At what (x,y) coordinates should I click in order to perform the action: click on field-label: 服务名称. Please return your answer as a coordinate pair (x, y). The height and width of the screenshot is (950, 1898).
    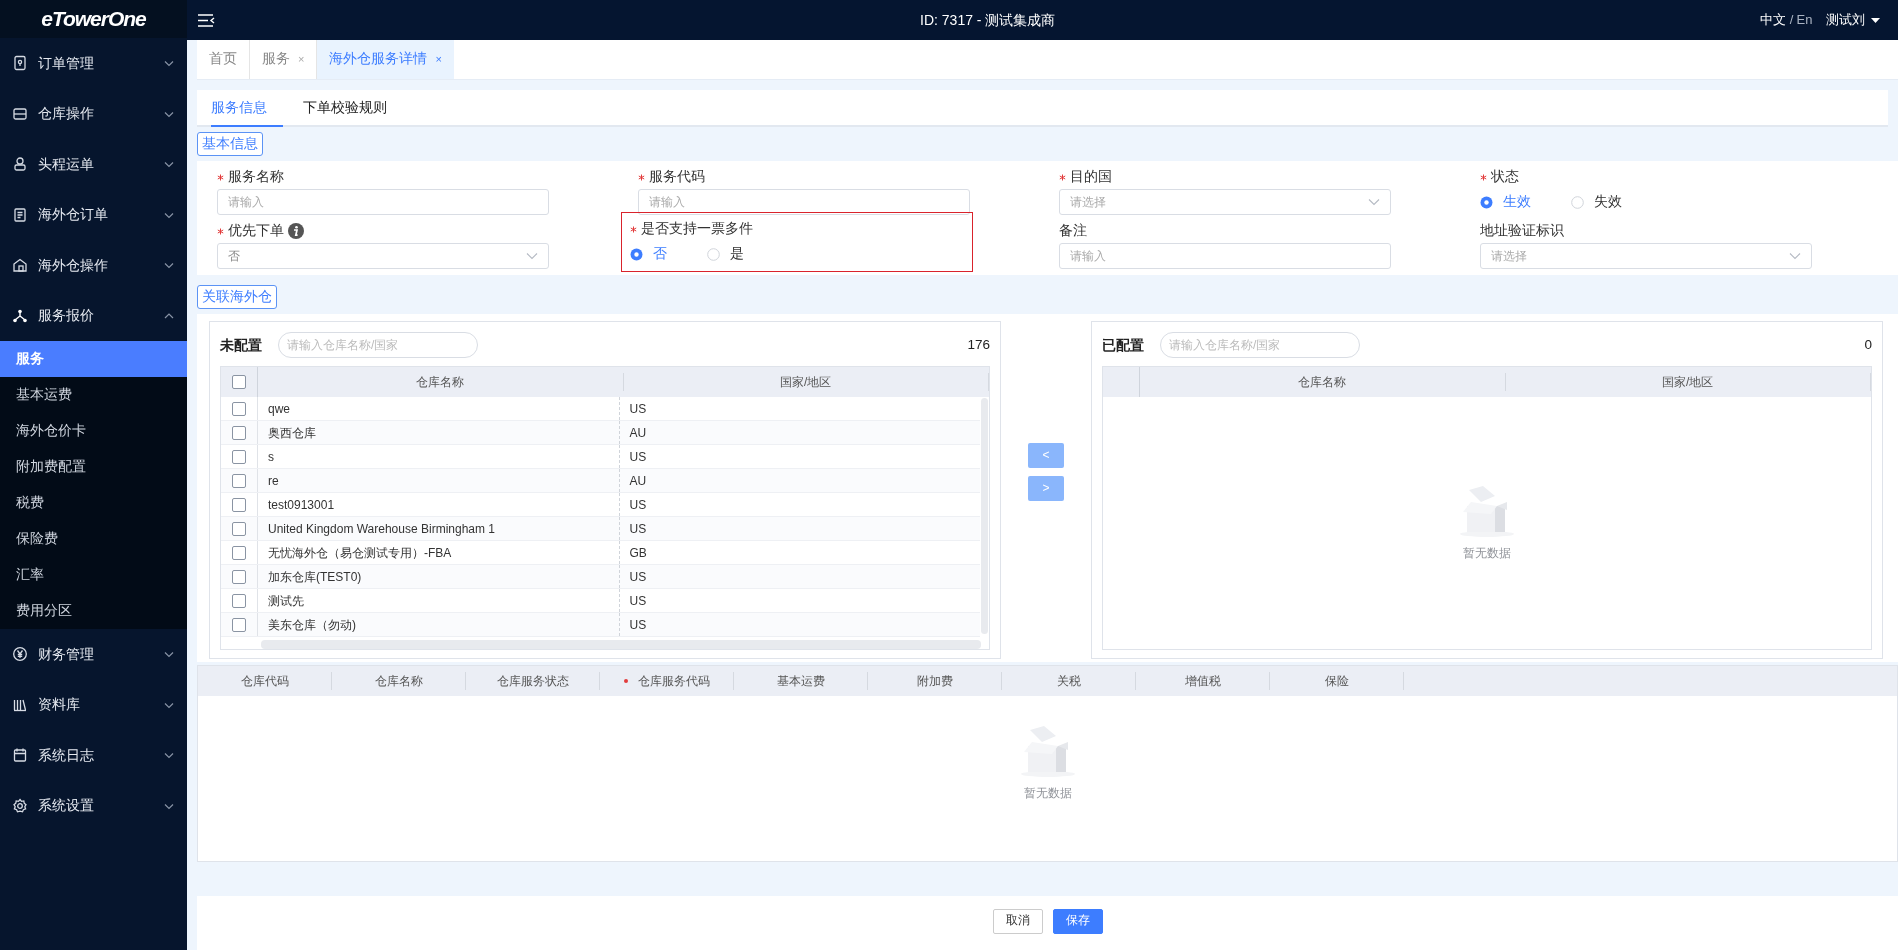
    Looking at the image, I should click on (256, 176).